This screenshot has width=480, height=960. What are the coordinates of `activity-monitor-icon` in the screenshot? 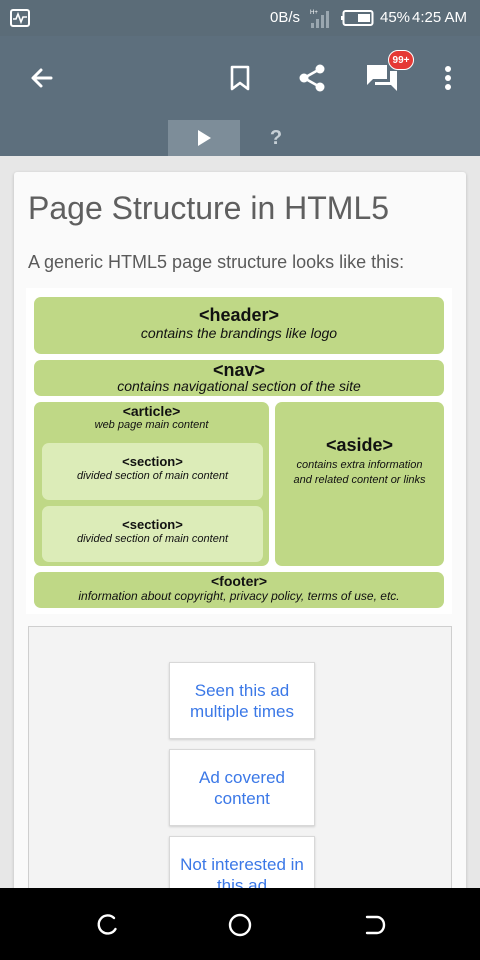 It's located at (20, 18).